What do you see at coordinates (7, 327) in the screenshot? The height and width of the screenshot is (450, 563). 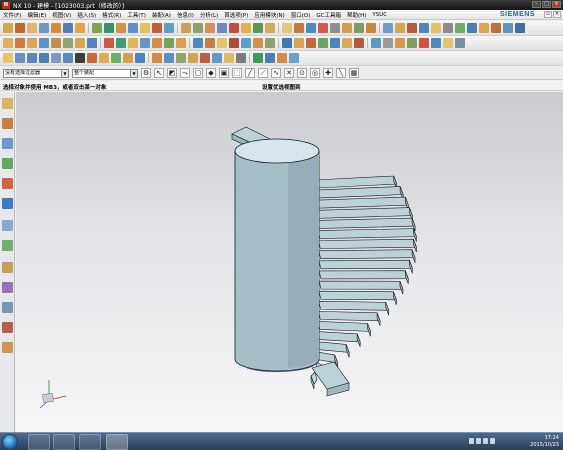 I see `system-scenes-icon` at bounding box center [7, 327].